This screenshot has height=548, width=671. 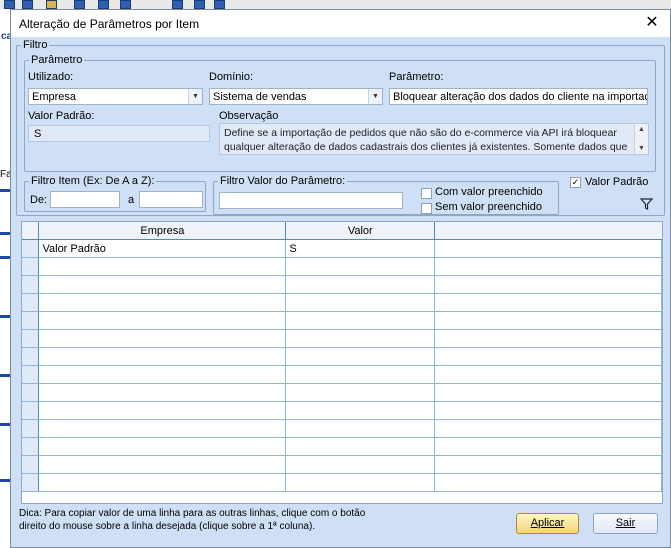 What do you see at coordinates (162, 248) in the screenshot?
I see `cell-empresa: Valor Padrão` at bounding box center [162, 248].